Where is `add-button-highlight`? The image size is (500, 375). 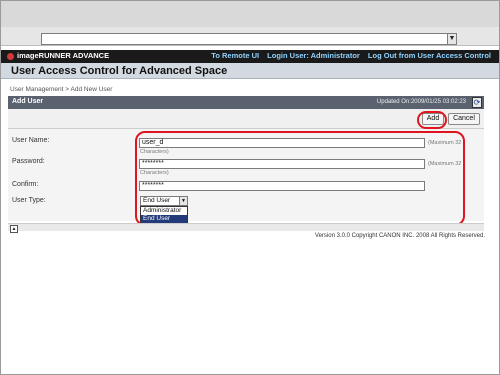
add-button-highlight is located at coordinates (432, 120).